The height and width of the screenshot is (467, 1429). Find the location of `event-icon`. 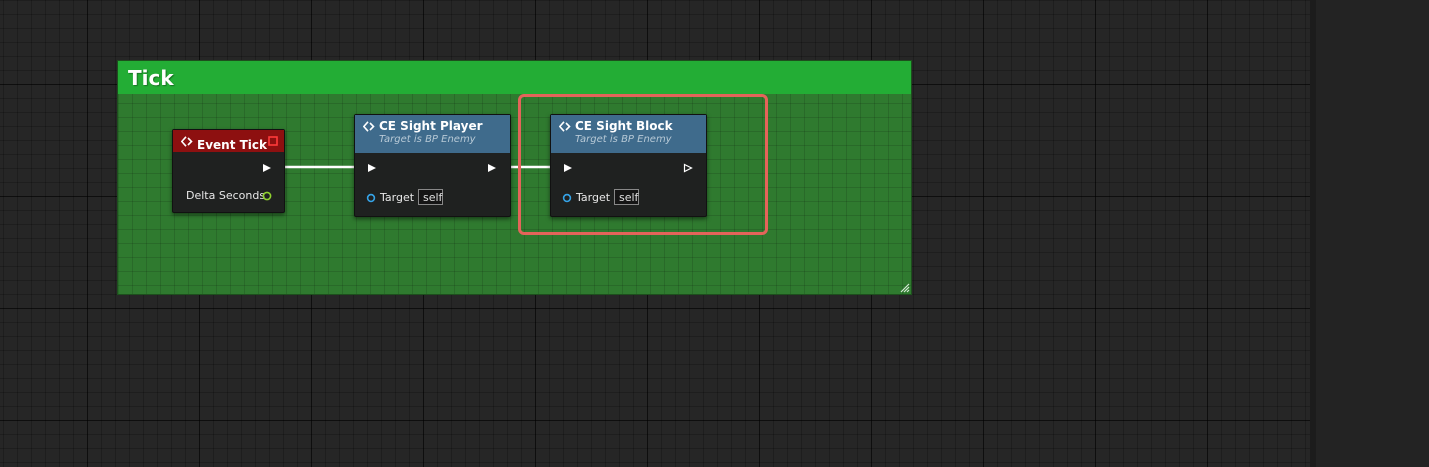

event-icon is located at coordinates (187, 141).